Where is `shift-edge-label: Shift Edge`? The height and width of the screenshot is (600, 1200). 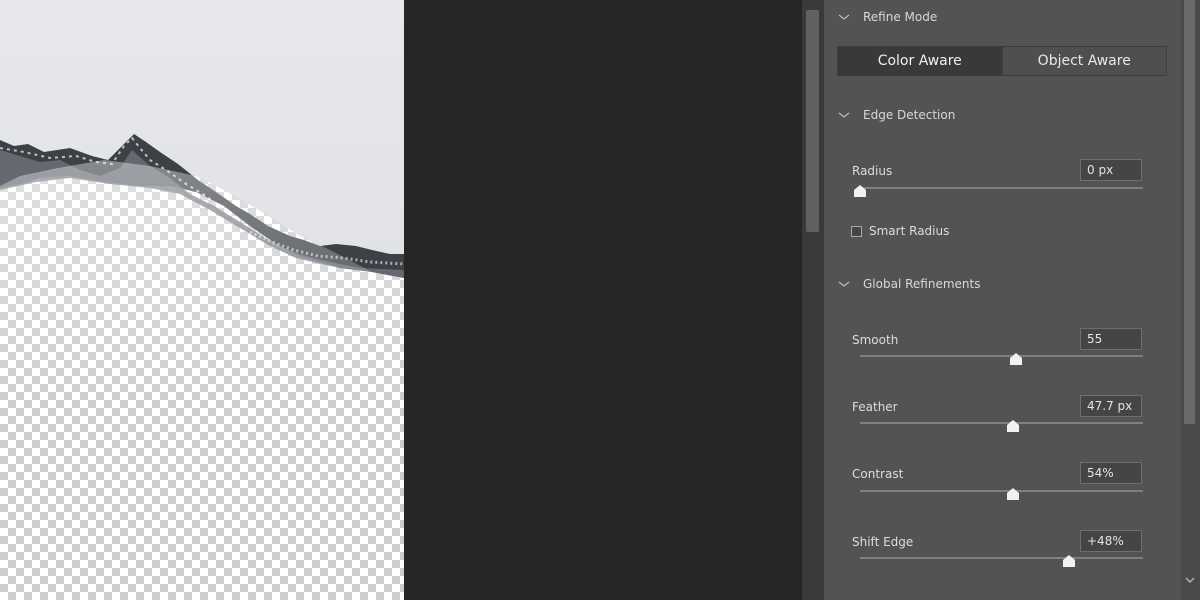
shift-edge-label: Shift Edge is located at coordinates (883, 542).